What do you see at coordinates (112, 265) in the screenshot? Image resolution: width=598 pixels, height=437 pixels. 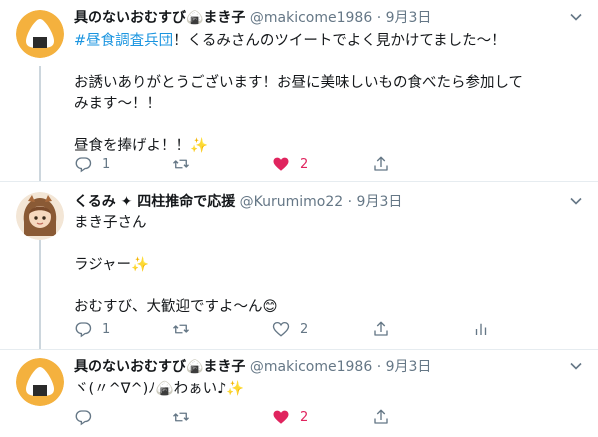 I see `text-paragraph: ラジャー✨` at bounding box center [112, 265].